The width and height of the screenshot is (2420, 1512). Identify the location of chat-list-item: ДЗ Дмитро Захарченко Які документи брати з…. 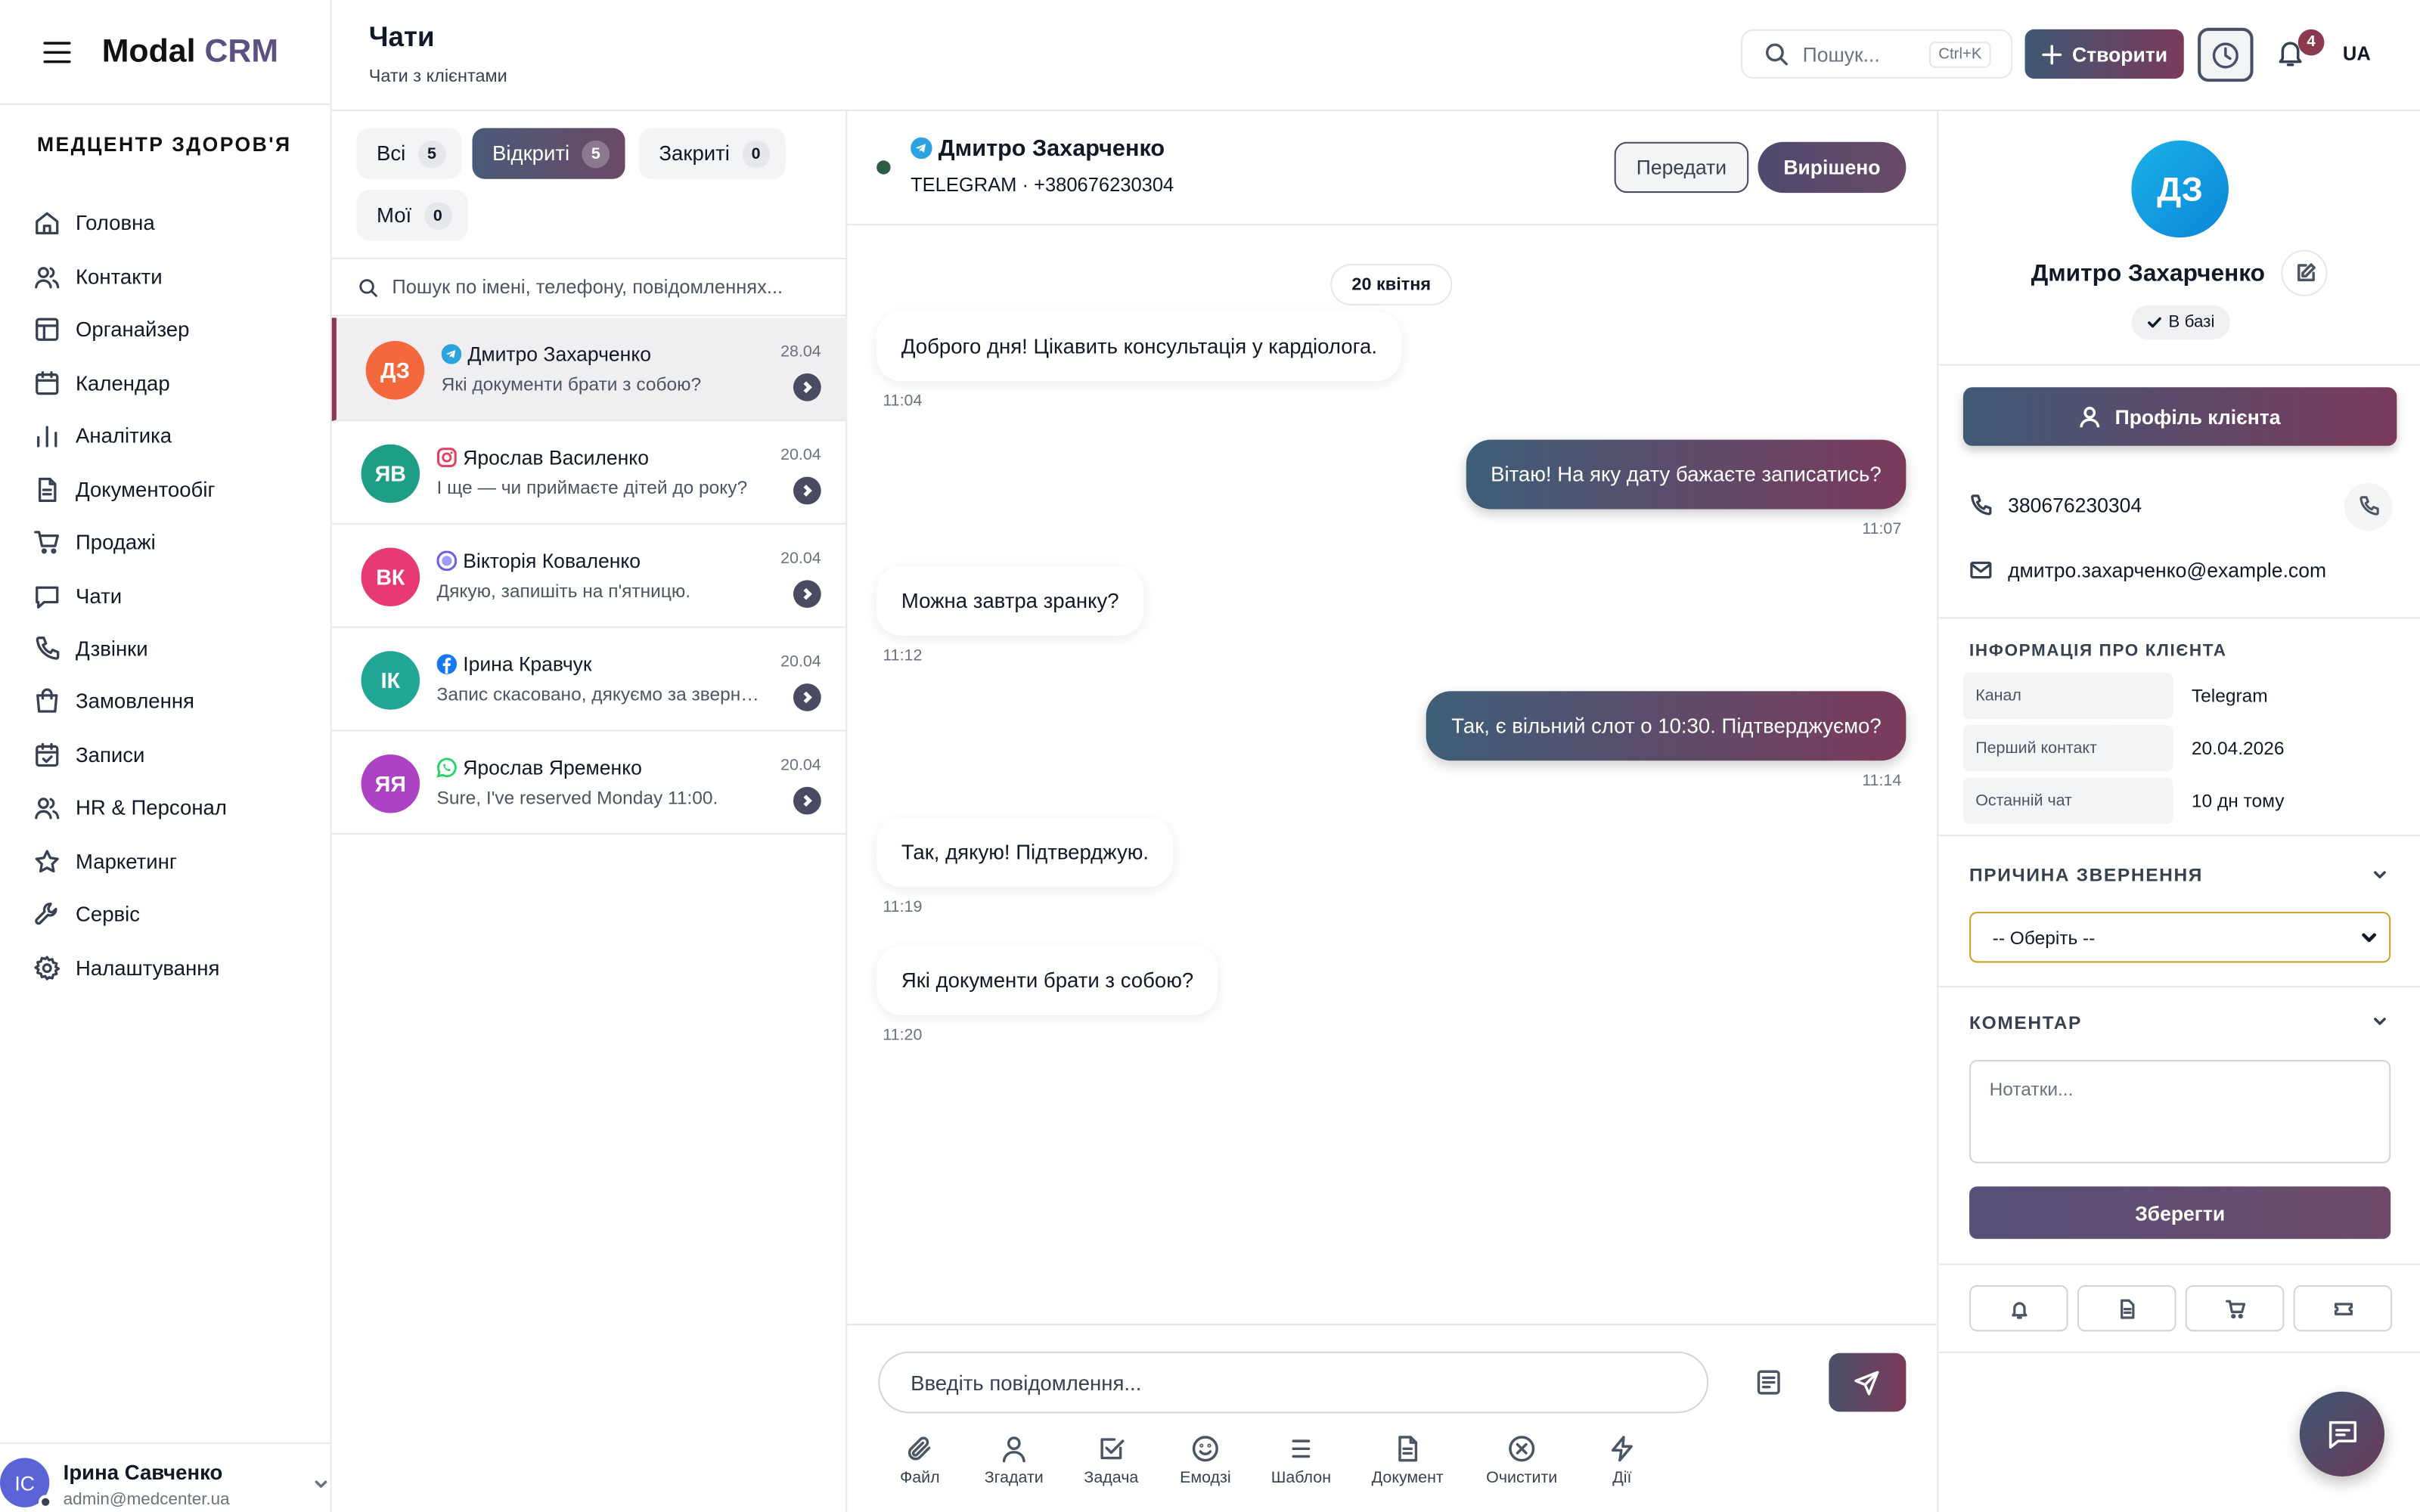
(589, 370).